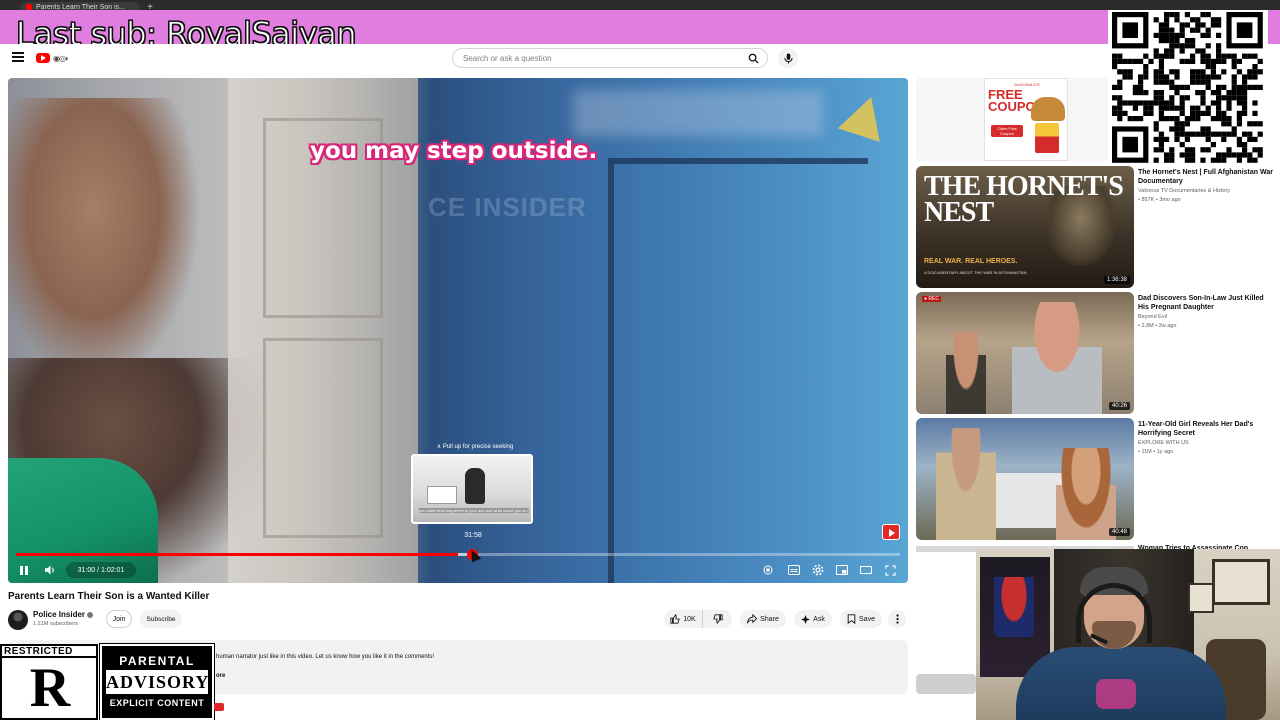 Image resolution: width=1280 pixels, height=720 pixels. I want to click on advisory-top: PARENTAL, so click(157, 661).